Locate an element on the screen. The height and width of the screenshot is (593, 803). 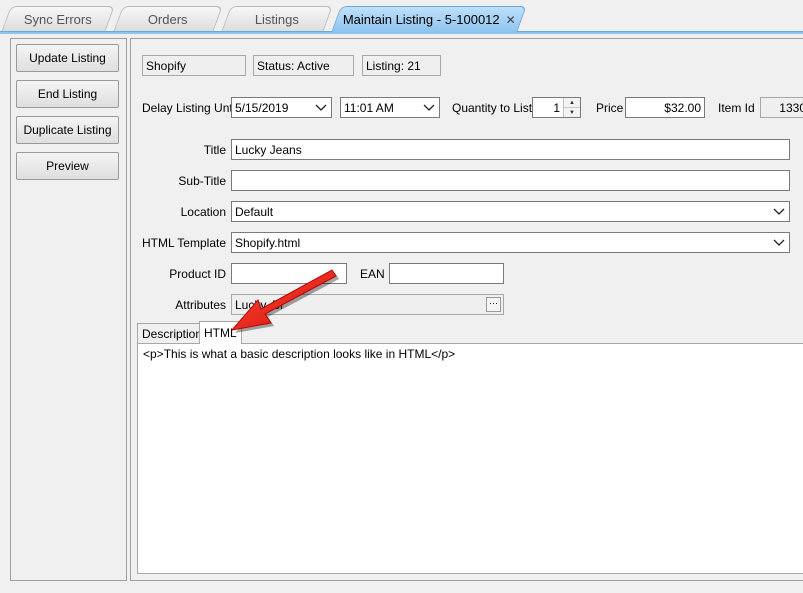
delay-date-value: 5/15/2019 is located at coordinates (262, 108).